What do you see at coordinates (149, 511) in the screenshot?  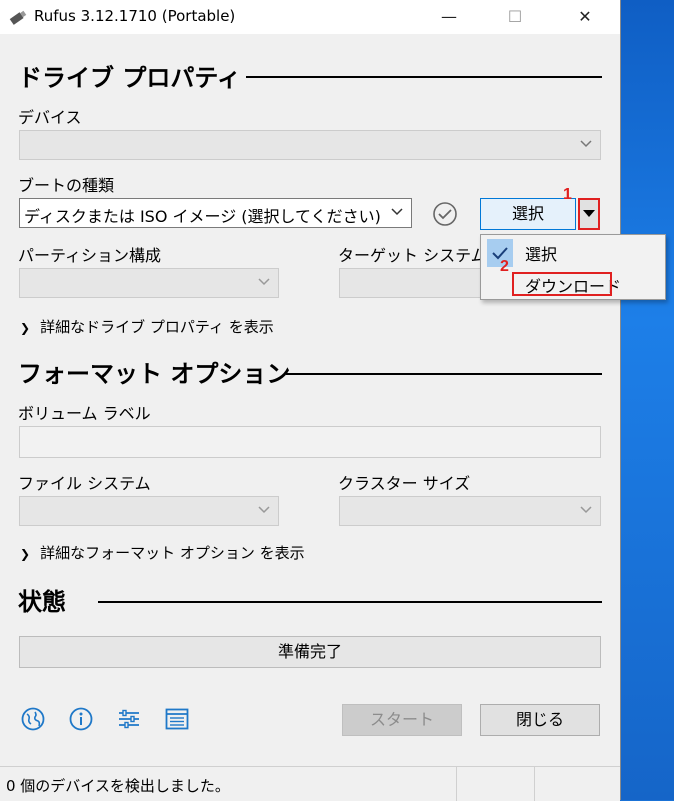 I see `file-system-dropdown` at bounding box center [149, 511].